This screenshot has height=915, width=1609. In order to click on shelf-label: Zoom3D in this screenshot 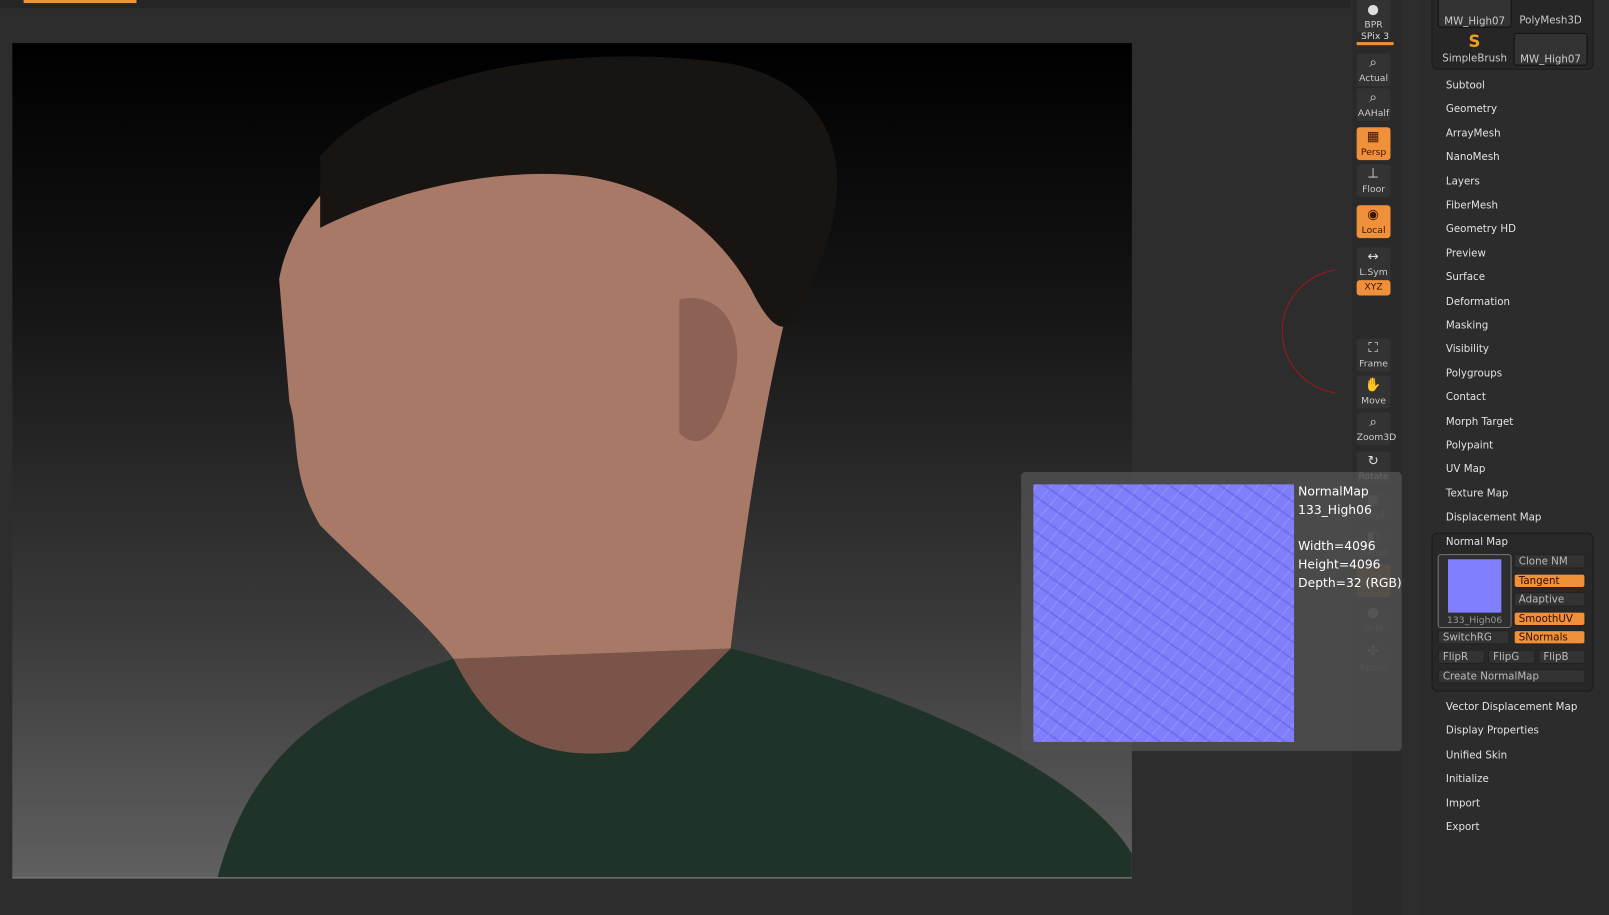, I will do `click(1376, 438)`.